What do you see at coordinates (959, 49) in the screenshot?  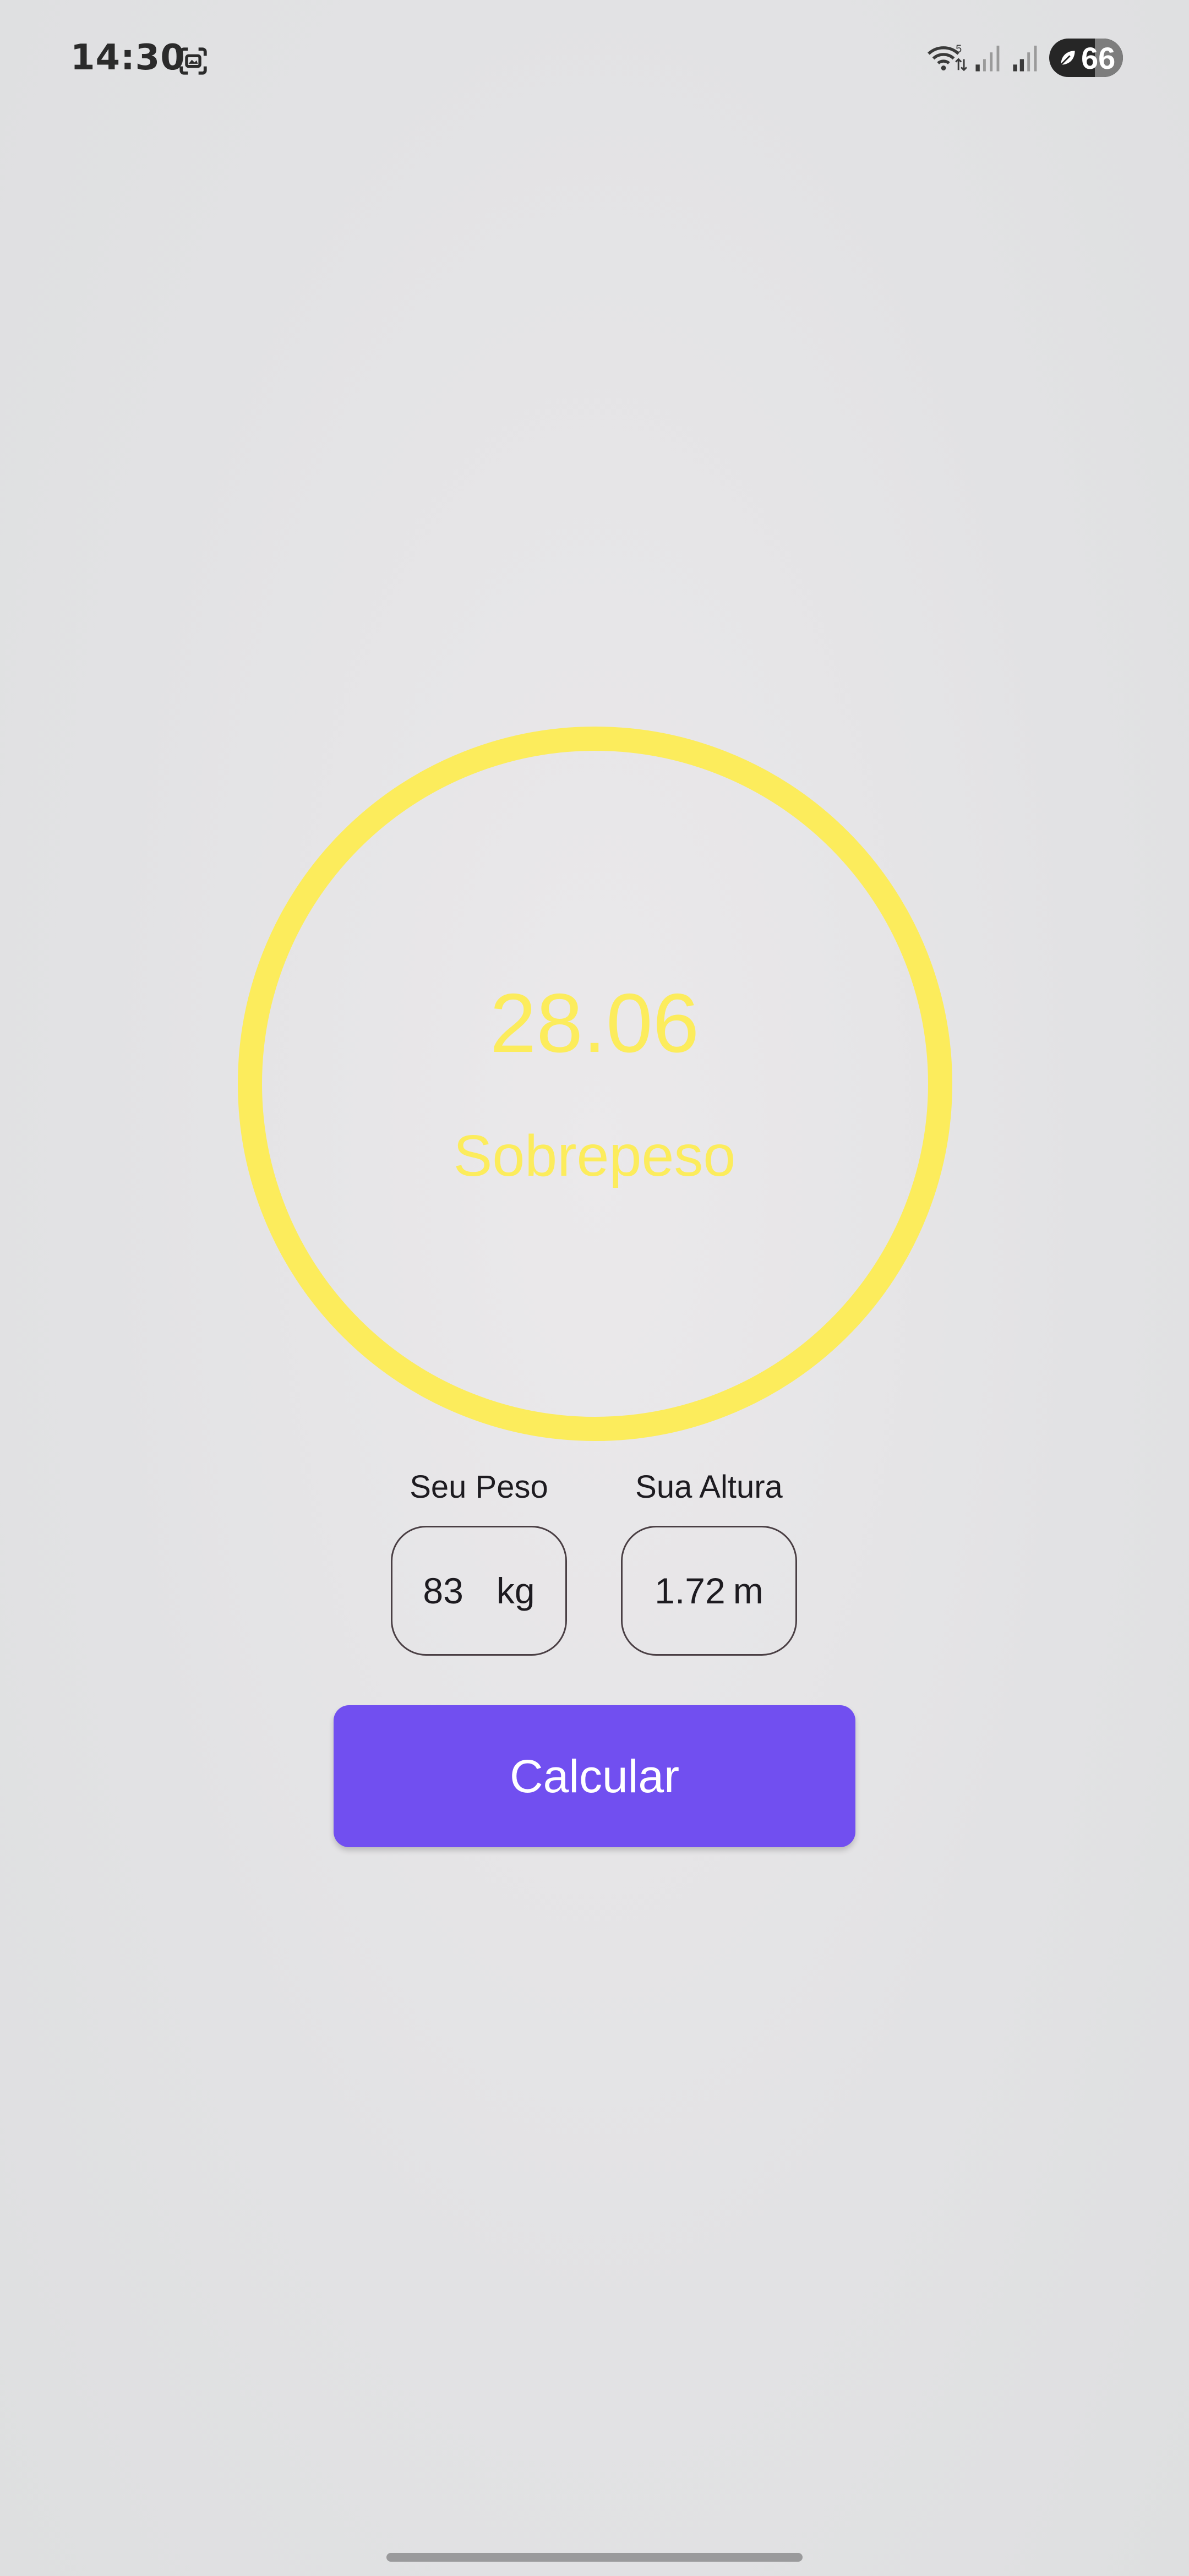 I see `svg-text: 5` at bounding box center [959, 49].